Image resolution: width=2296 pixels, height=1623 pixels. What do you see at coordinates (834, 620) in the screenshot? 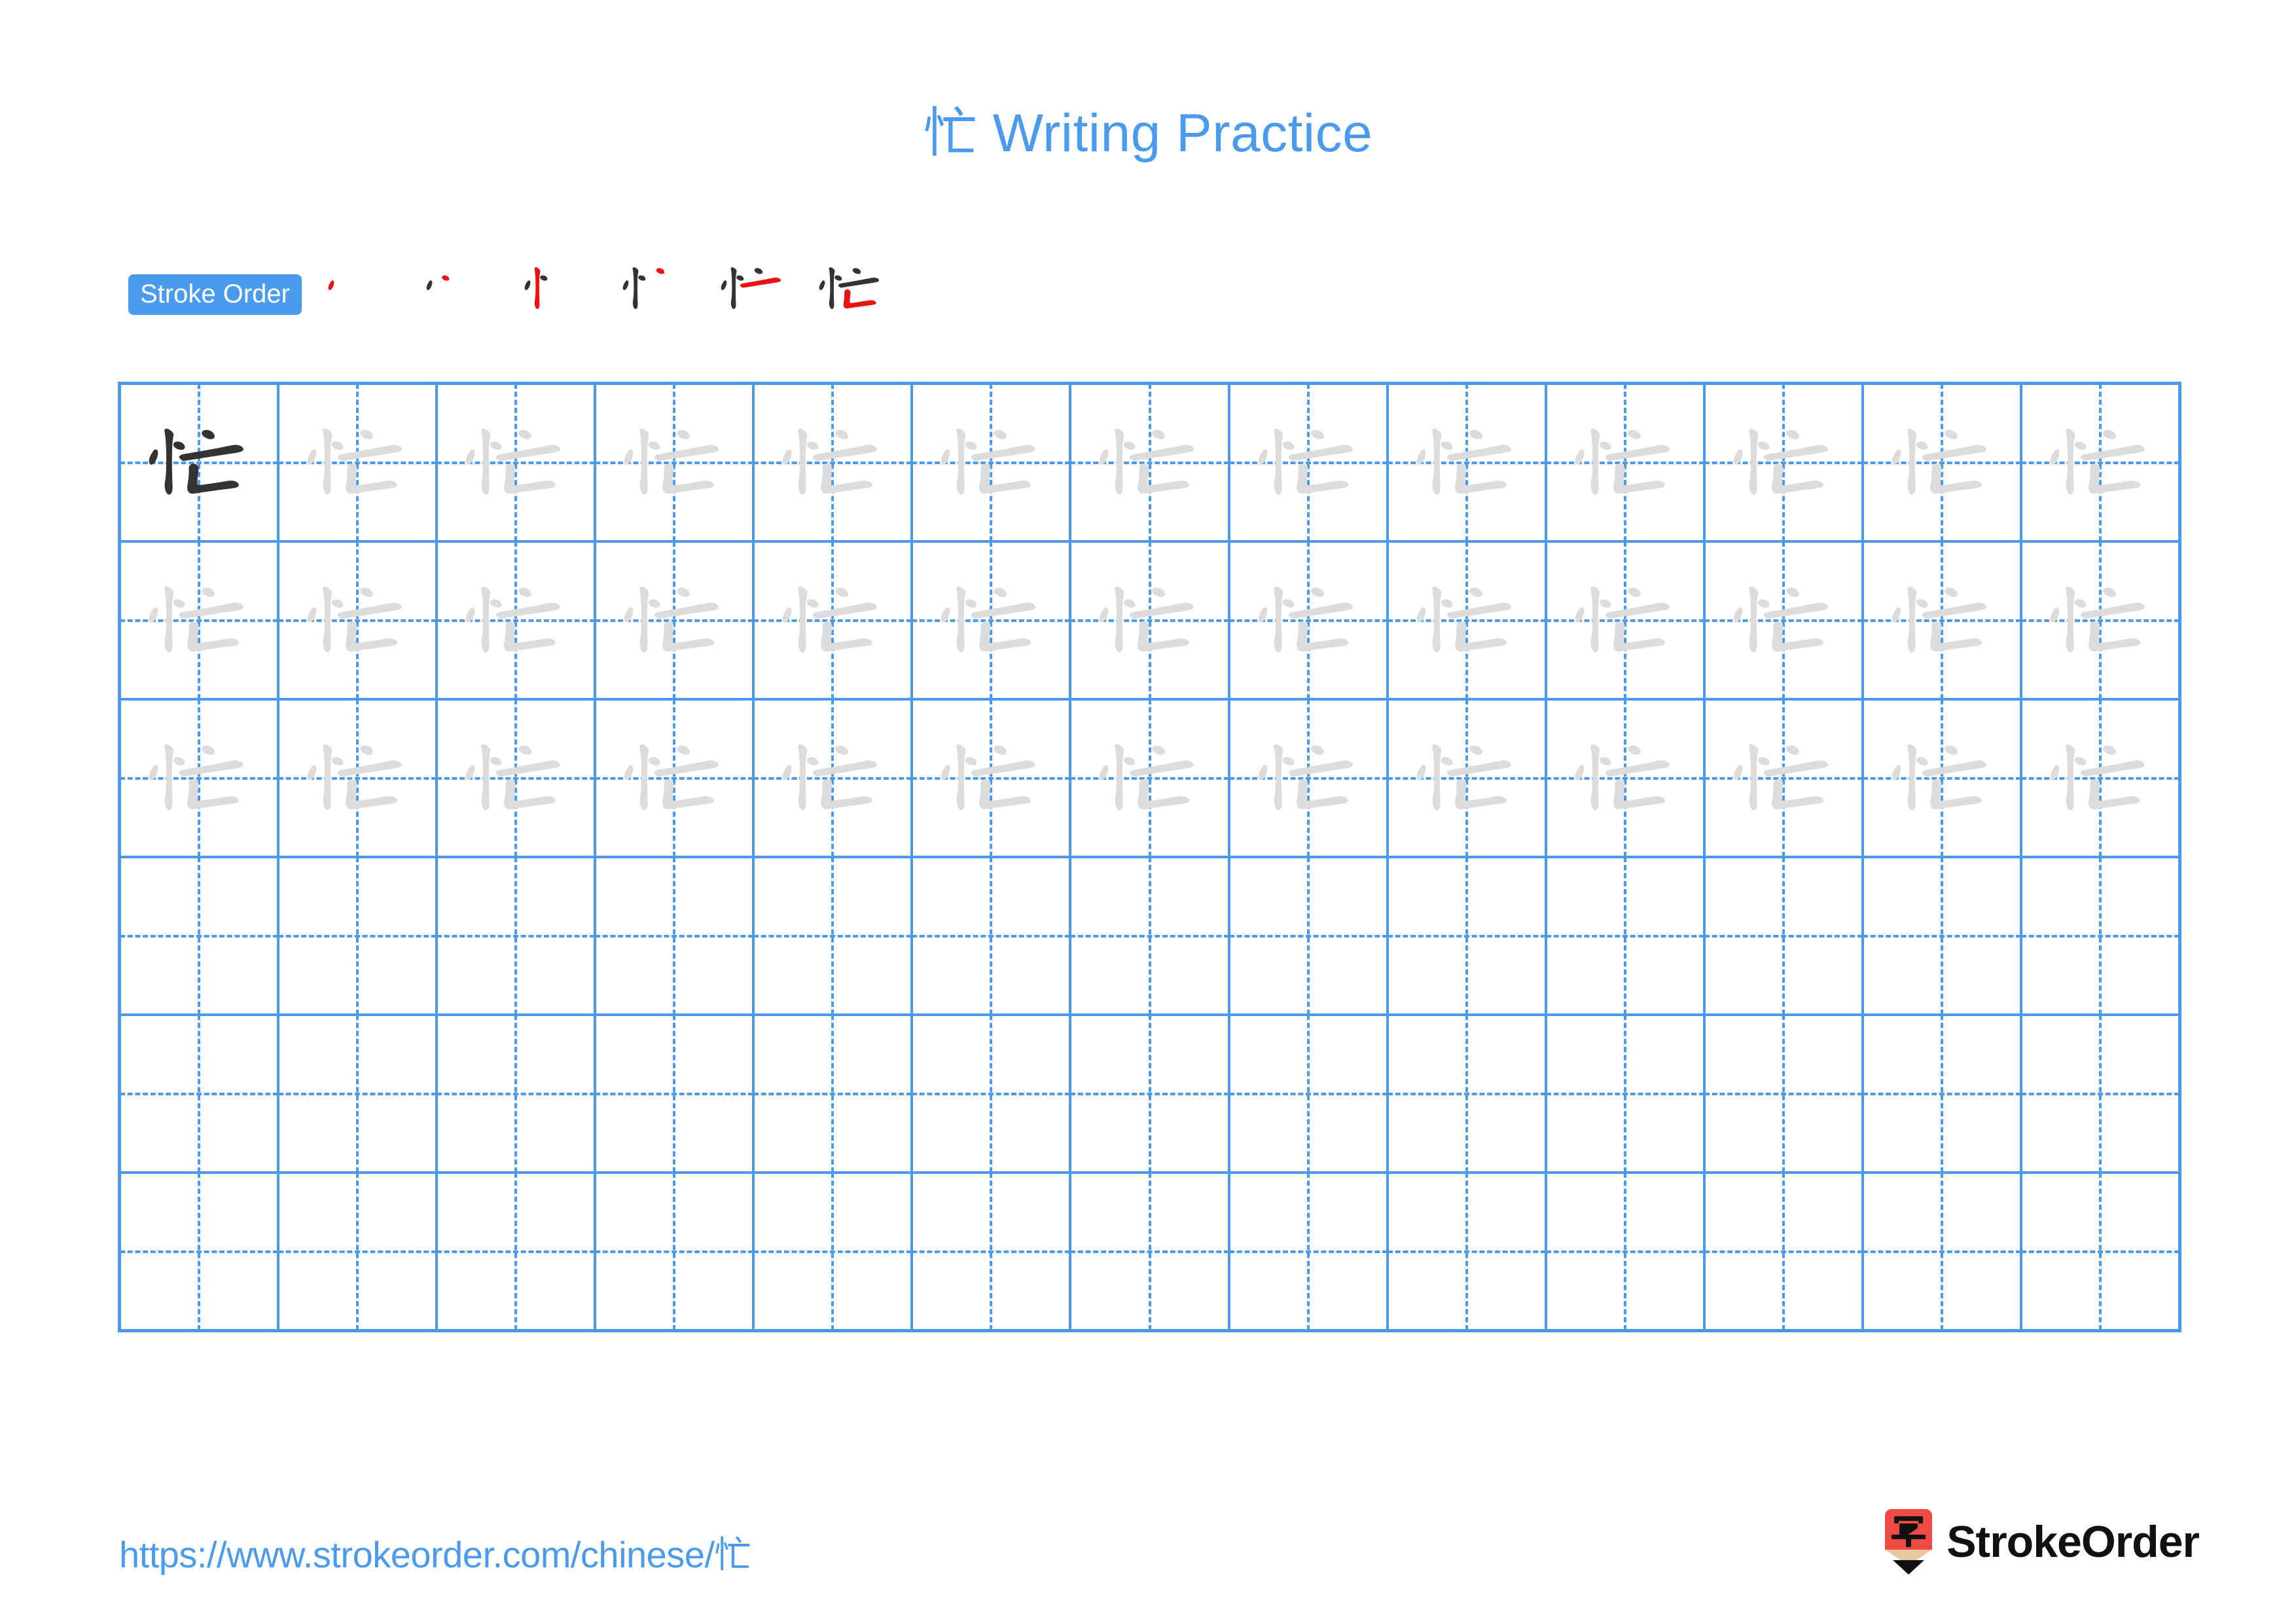
I see `grid-cell-r2-c5` at bounding box center [834, 620].